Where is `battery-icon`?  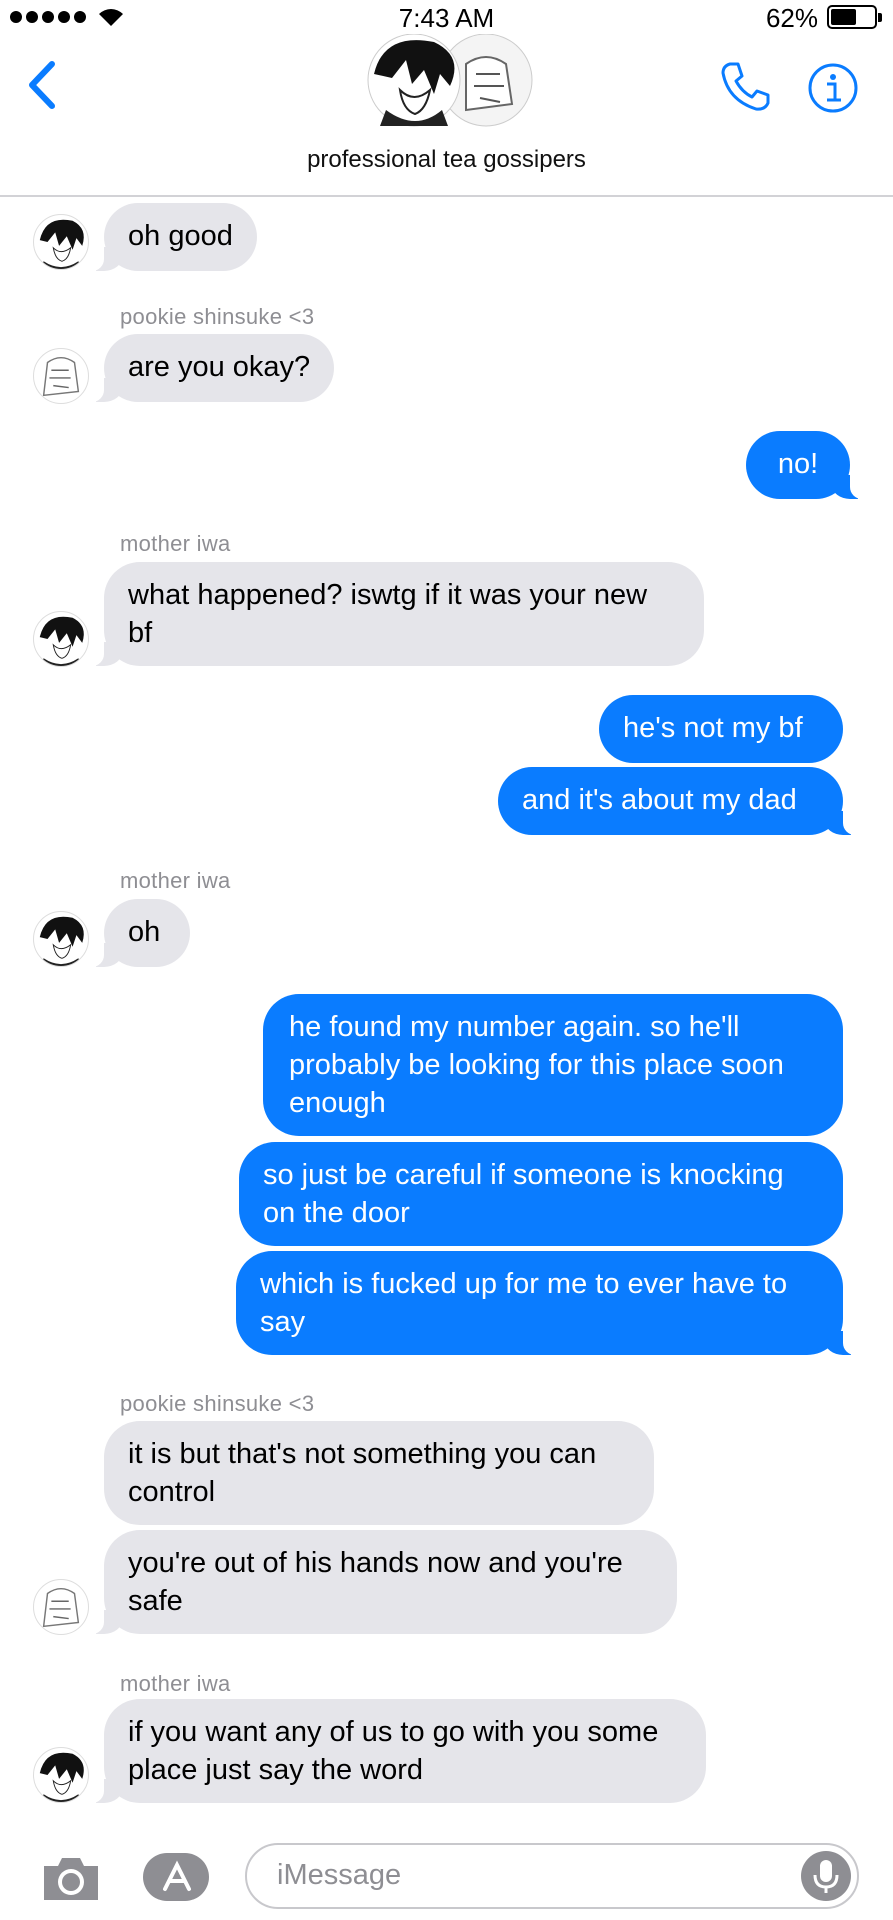 battery-icon is located at coordinates (854, 17).